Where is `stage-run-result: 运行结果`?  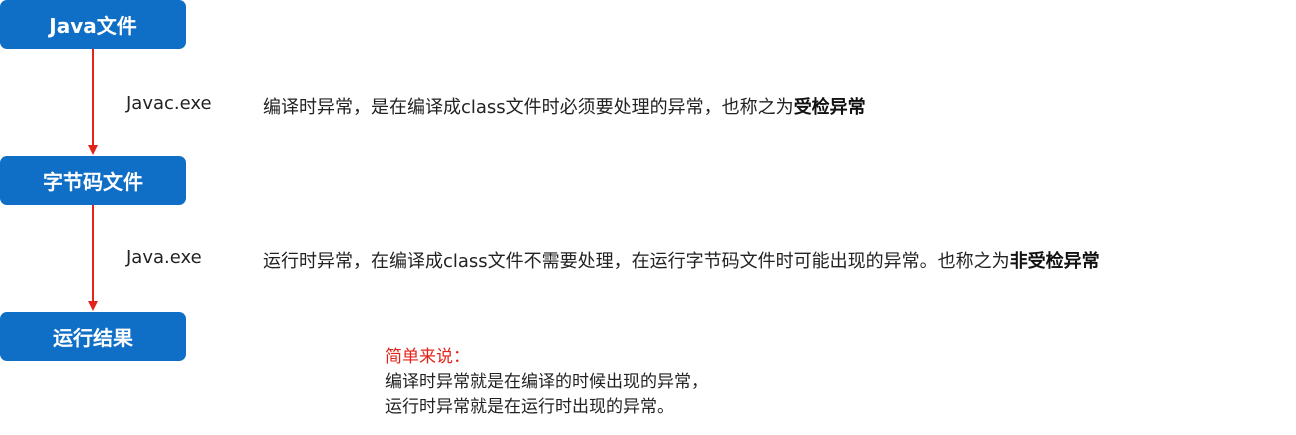 stage-run-result: 运行结果 is located at coordinates (93, 336).